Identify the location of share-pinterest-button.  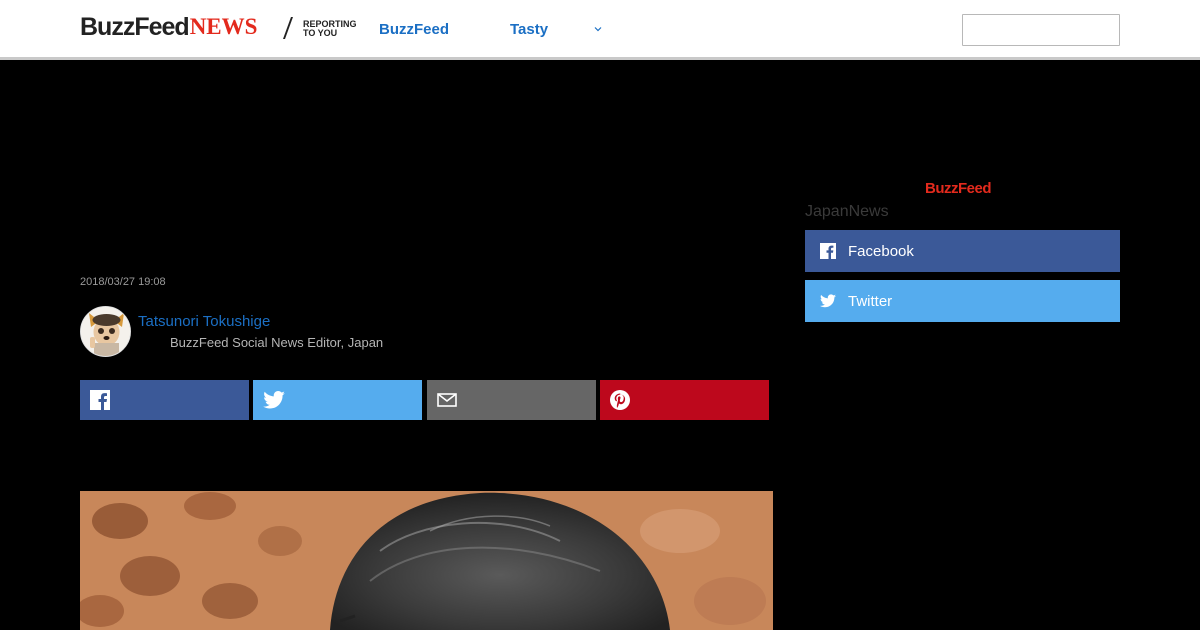
(684, 400).